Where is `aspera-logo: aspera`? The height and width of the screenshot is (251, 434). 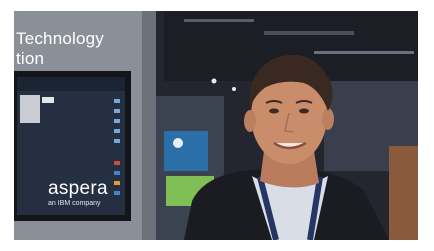 aspera-logo: aspera is located at coordinates (78, 188).